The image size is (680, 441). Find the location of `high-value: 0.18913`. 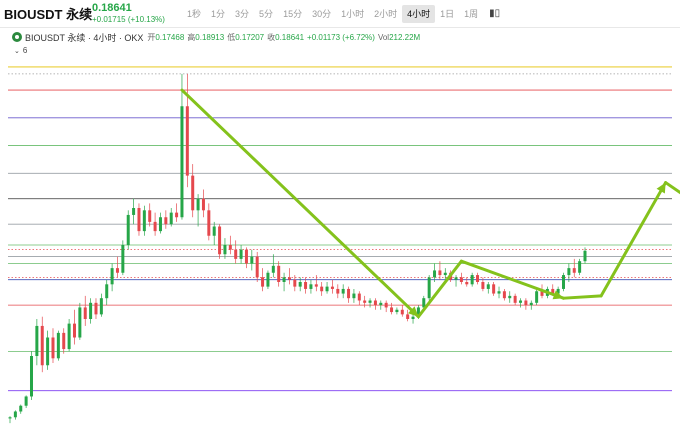

high-value: 0.18913 is located at coordinates (210, 37).